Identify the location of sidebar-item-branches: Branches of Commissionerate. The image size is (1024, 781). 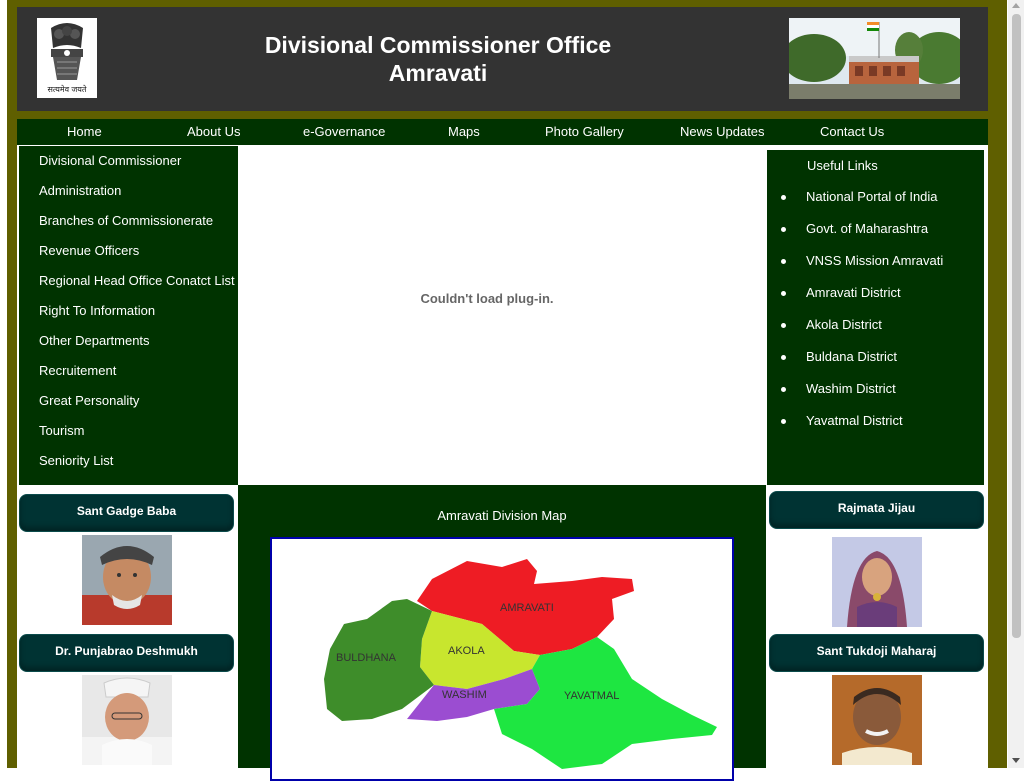
(126, 220).